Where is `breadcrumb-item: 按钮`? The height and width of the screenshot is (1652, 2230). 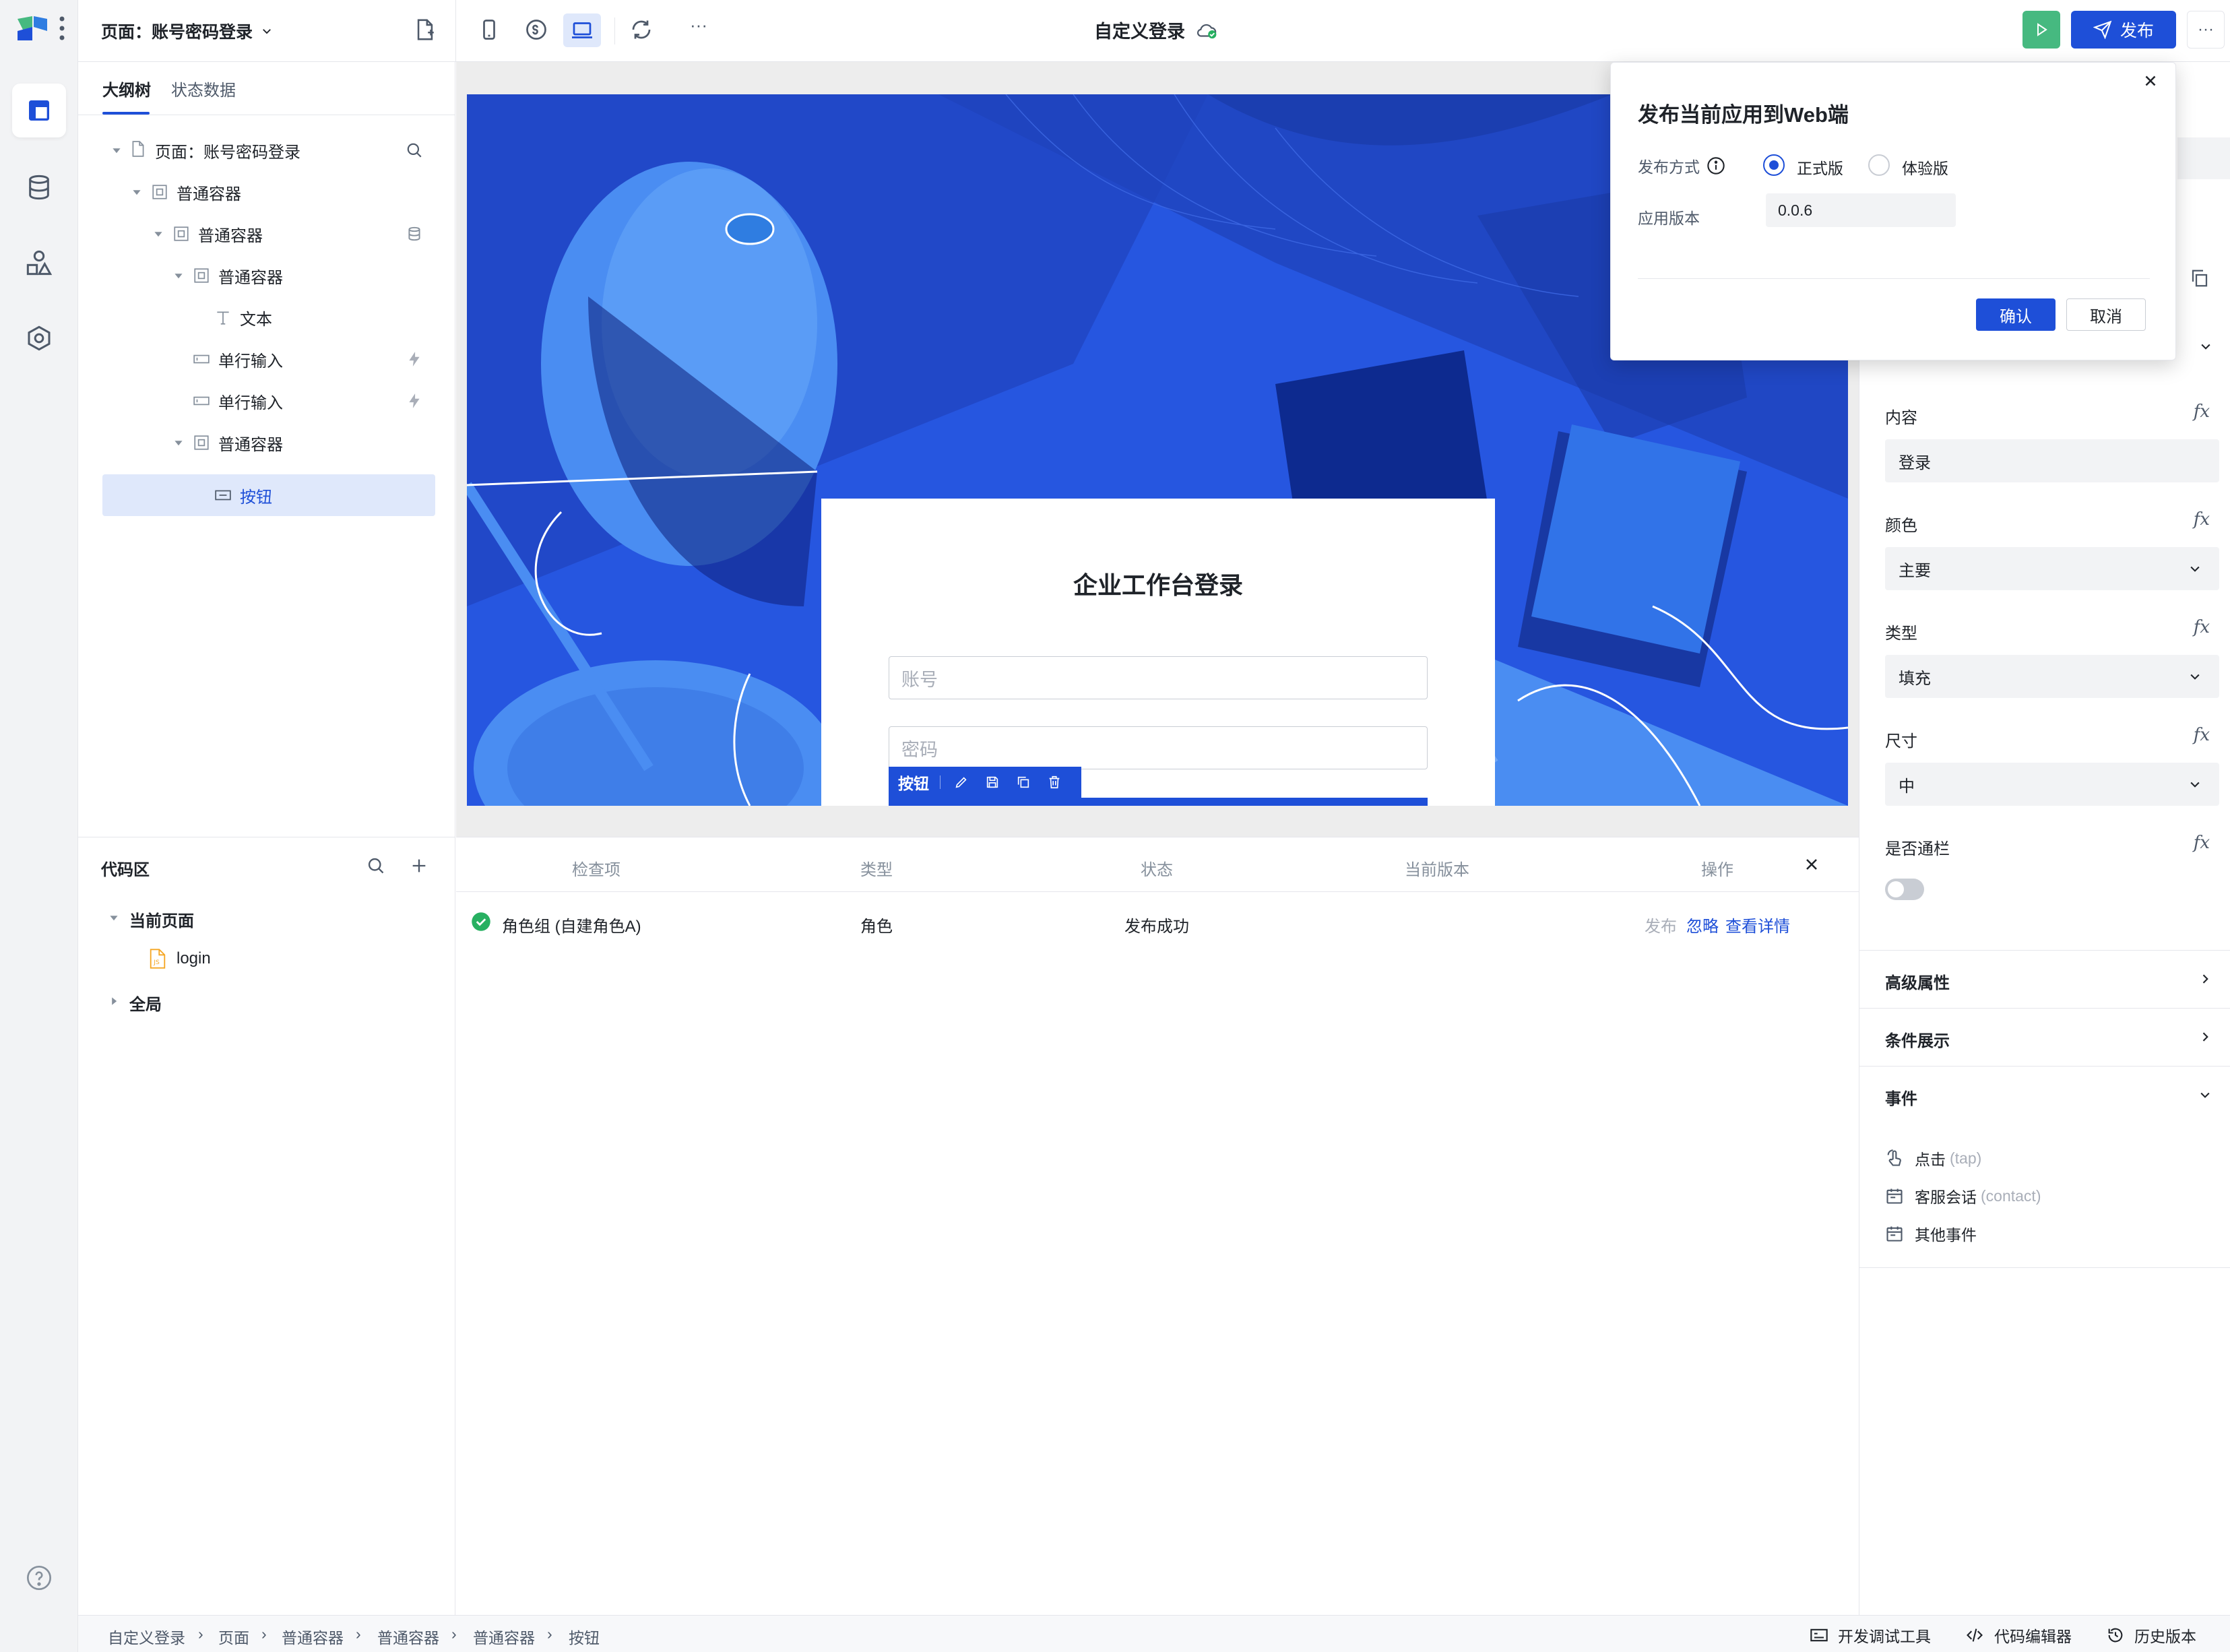 breadcrumb-item: 按钮 is located at coordinates (584, 1636).